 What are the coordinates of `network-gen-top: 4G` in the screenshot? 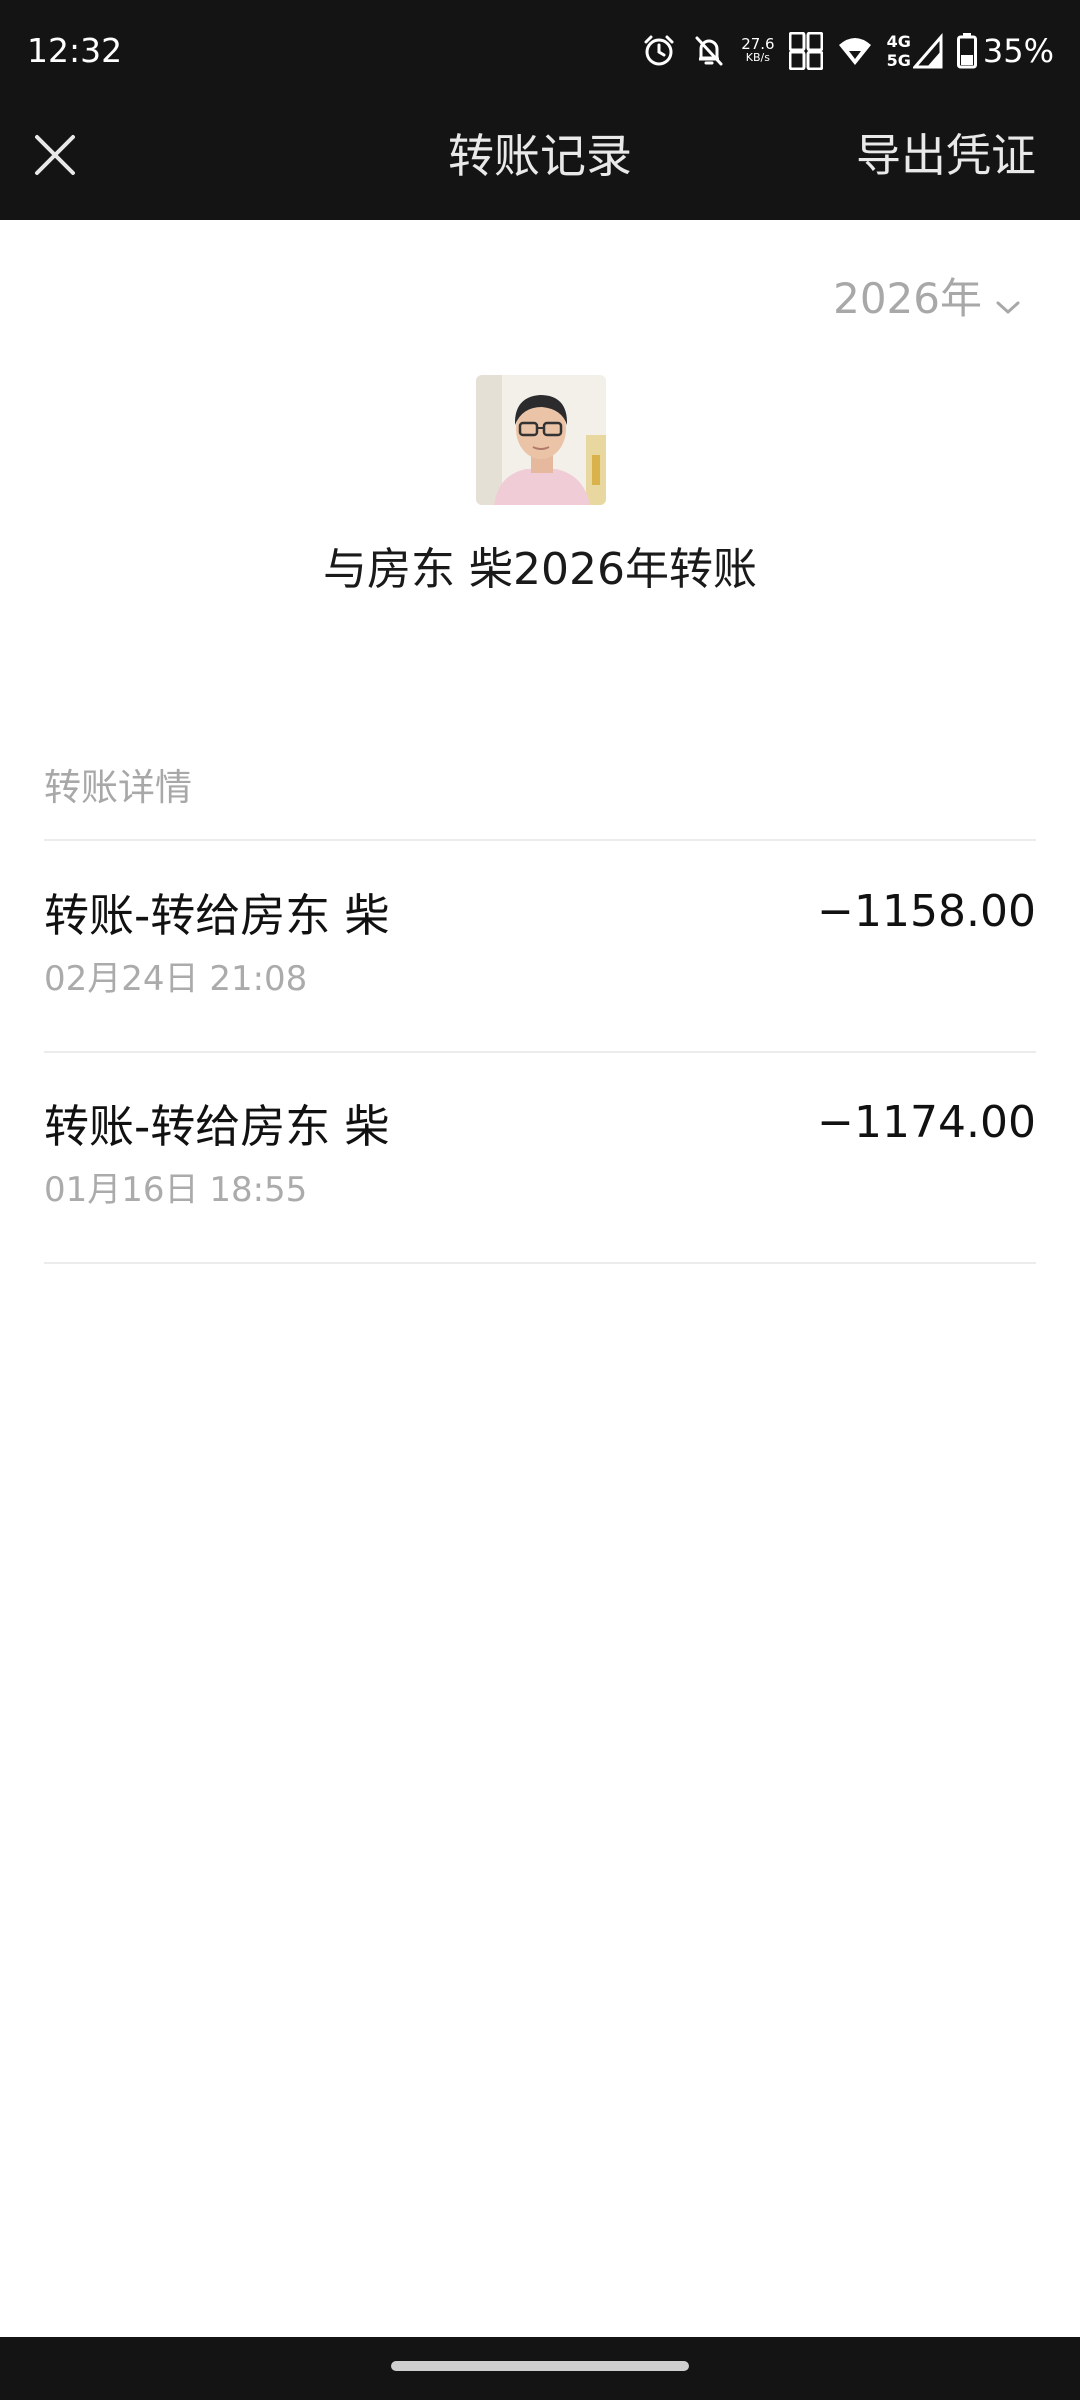 It's located at (898, 41).